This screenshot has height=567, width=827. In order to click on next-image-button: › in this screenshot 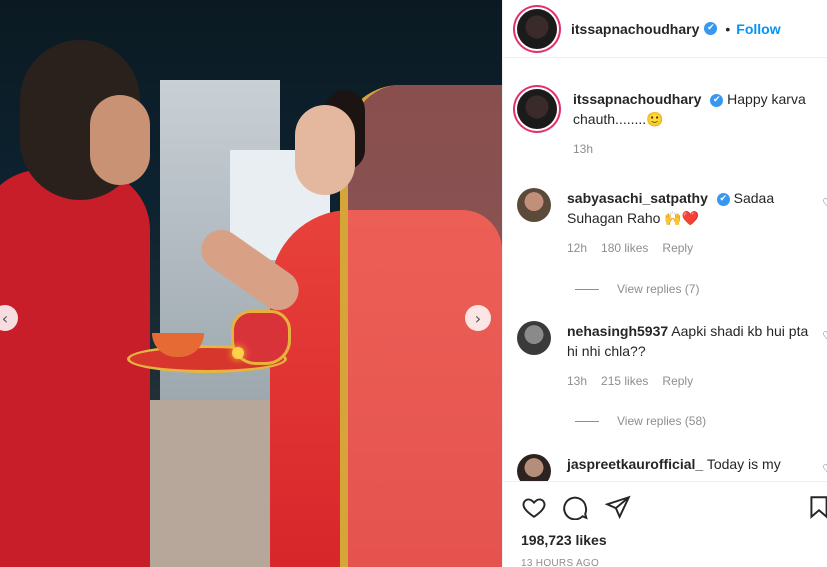, I will do `click(478, 318)`.